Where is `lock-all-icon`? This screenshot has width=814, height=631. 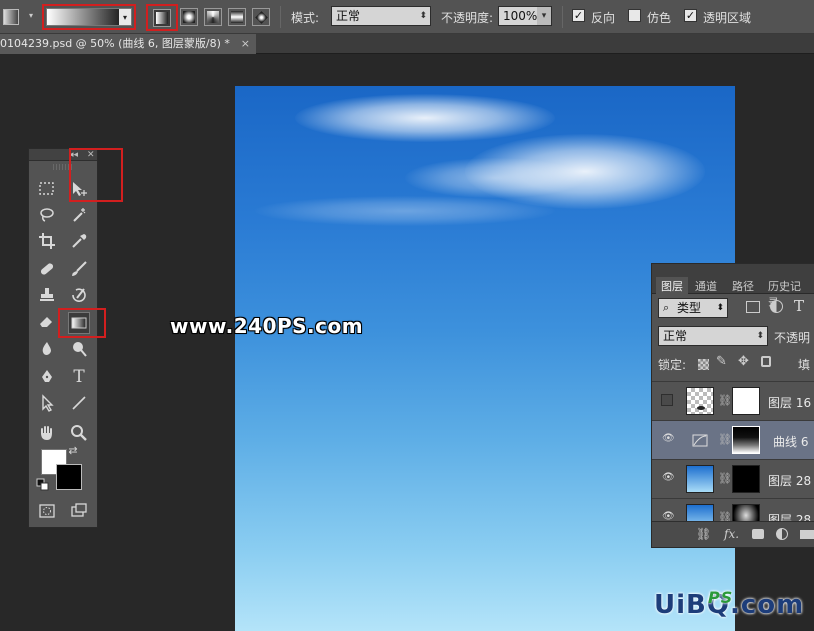
lock-all-icon is located at coordinates (766, 361).